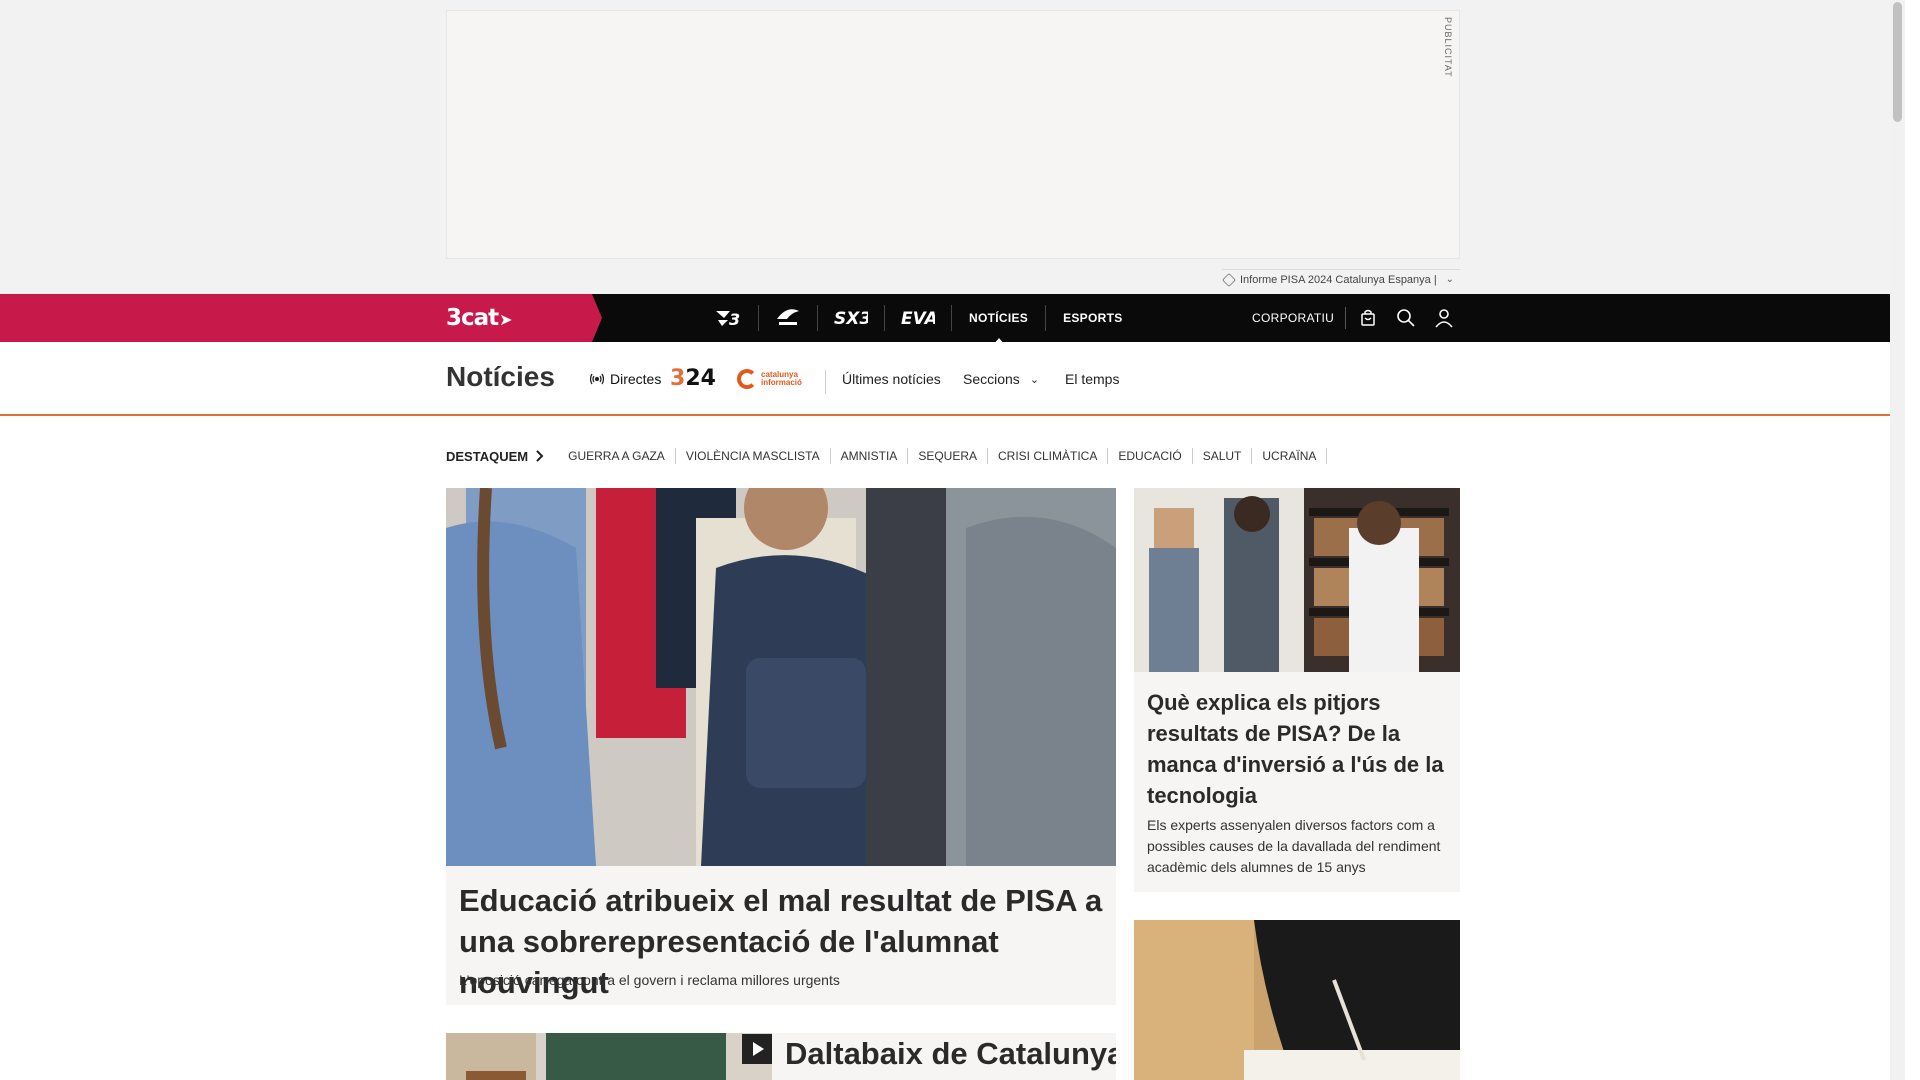  What do you see at coordinates (597, 379) in the screenshot?
I see `broadcast-icon` at bounding box center [597, 379].